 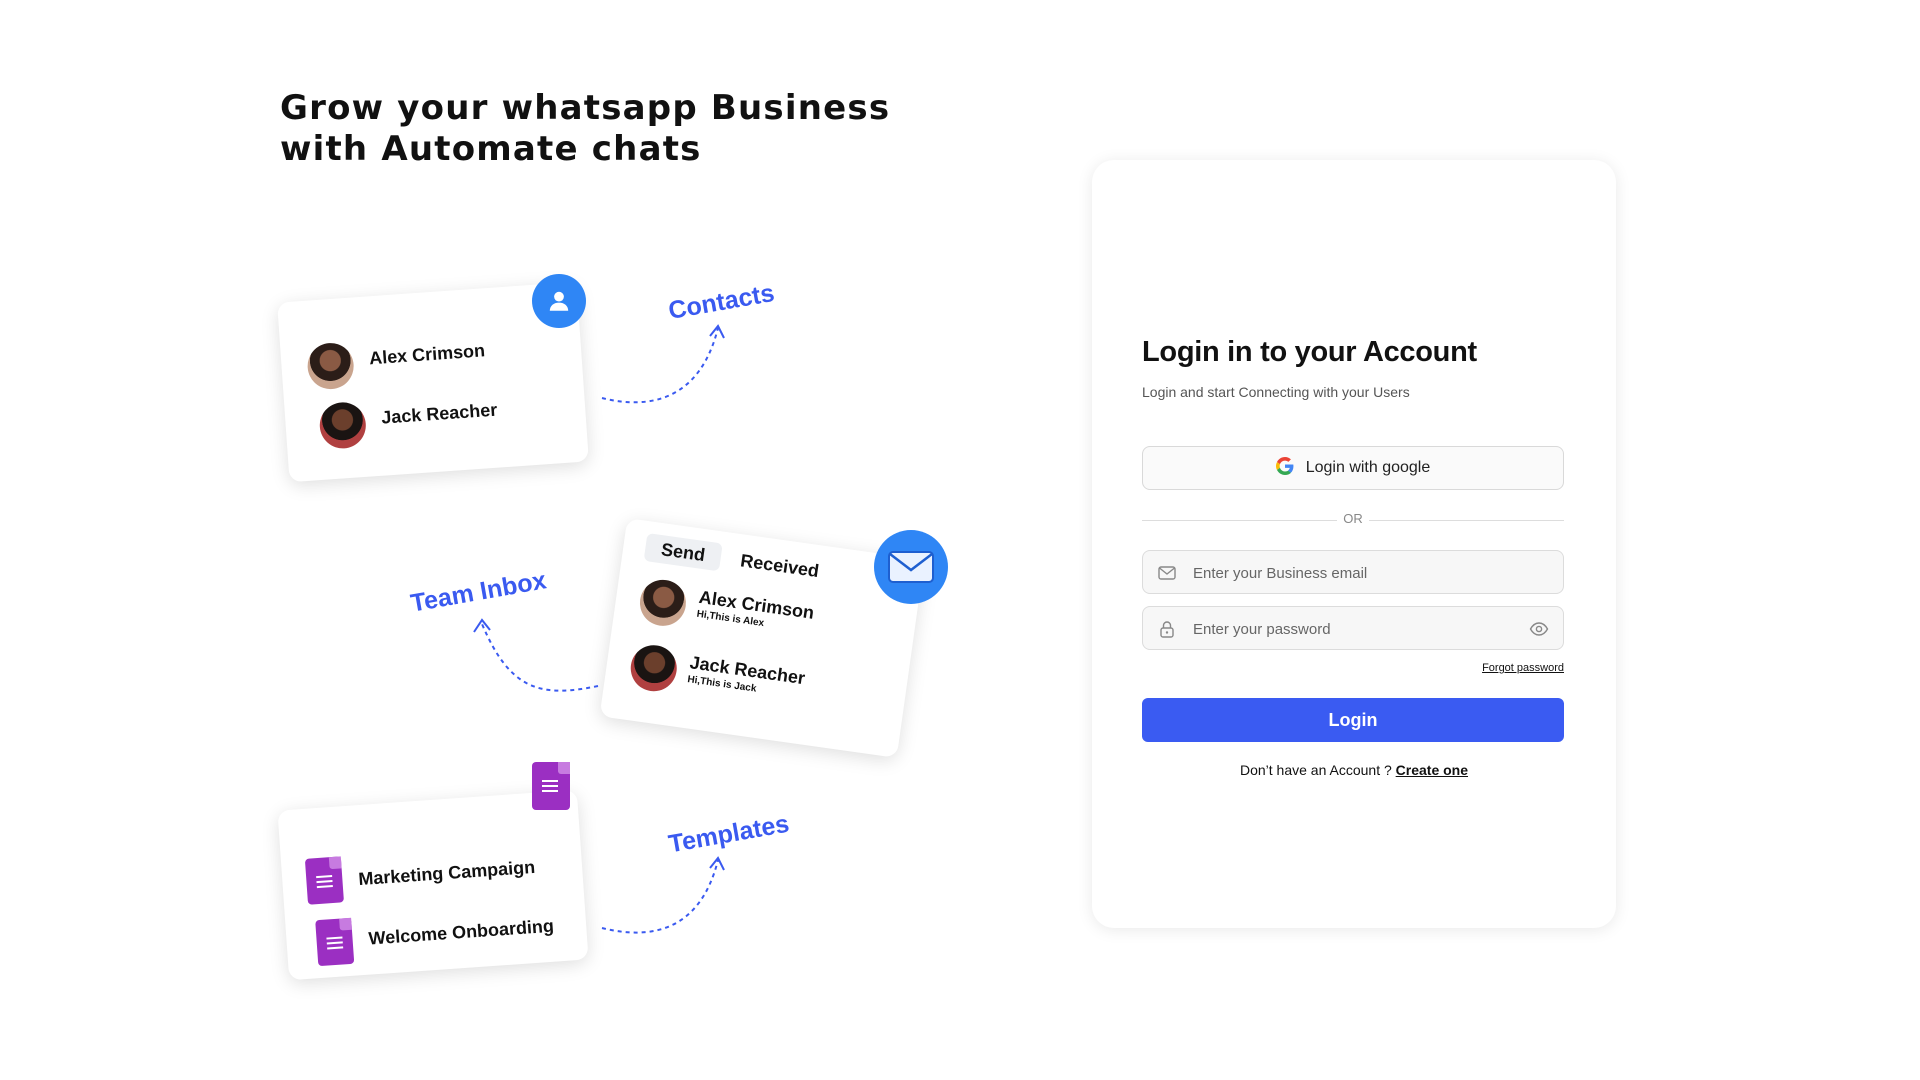 I want to click on template-name: Marketing Campaign, so click(x=446, y=873).